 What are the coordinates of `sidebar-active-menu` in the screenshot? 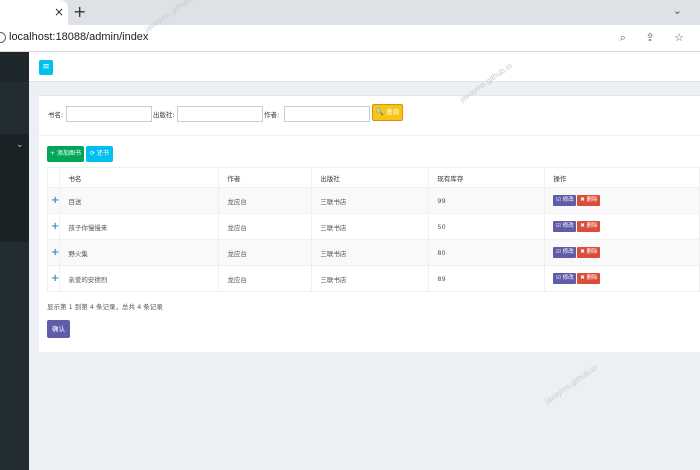 It's located at (14, 188).